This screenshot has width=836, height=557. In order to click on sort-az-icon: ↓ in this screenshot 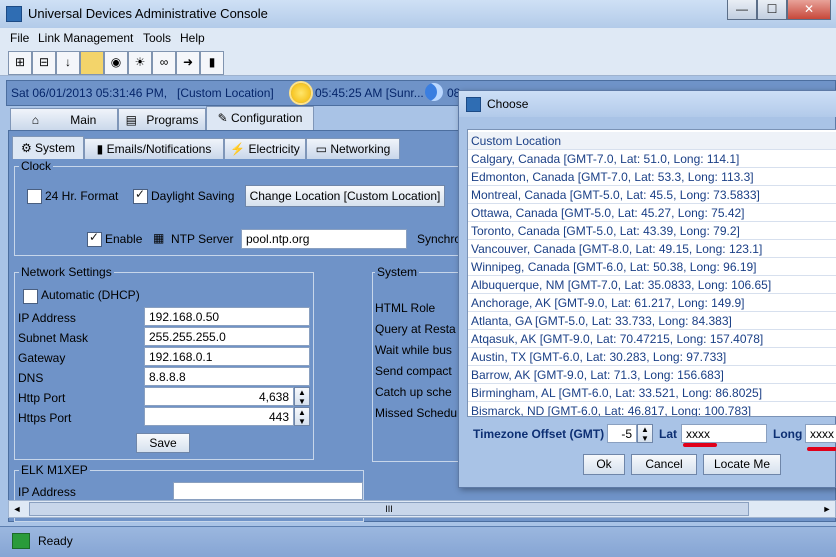, I will do `click(68, 63)`.